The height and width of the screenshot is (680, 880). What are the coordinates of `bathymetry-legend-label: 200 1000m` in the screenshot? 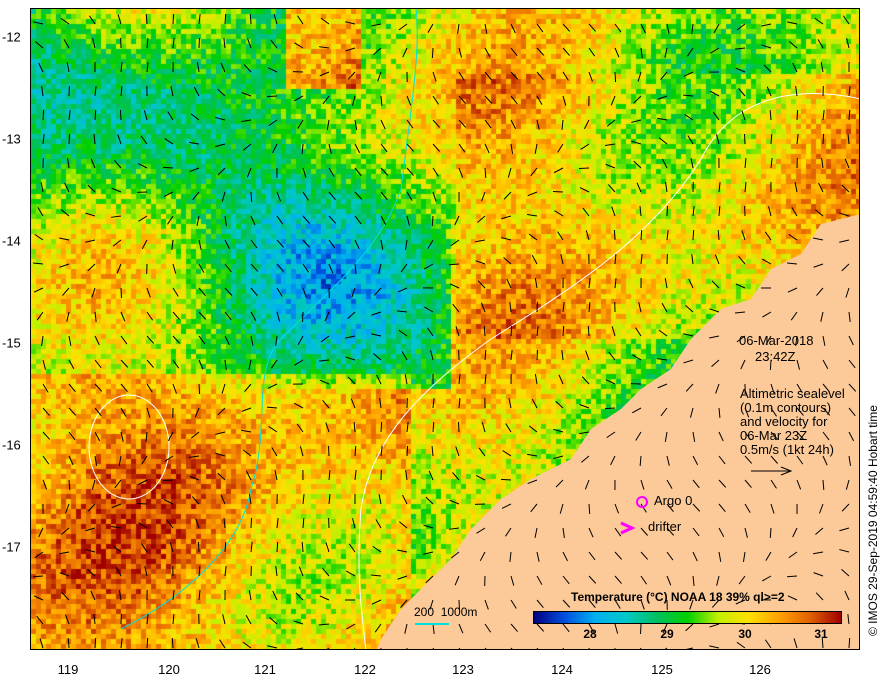 It's located at (446, 612).